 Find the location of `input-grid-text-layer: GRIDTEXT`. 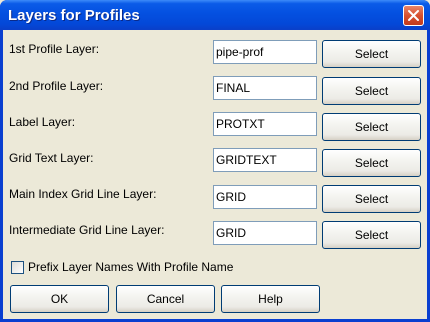

input-grid-text-layer: GRIDTEXT is located at coordinates (265, 160).